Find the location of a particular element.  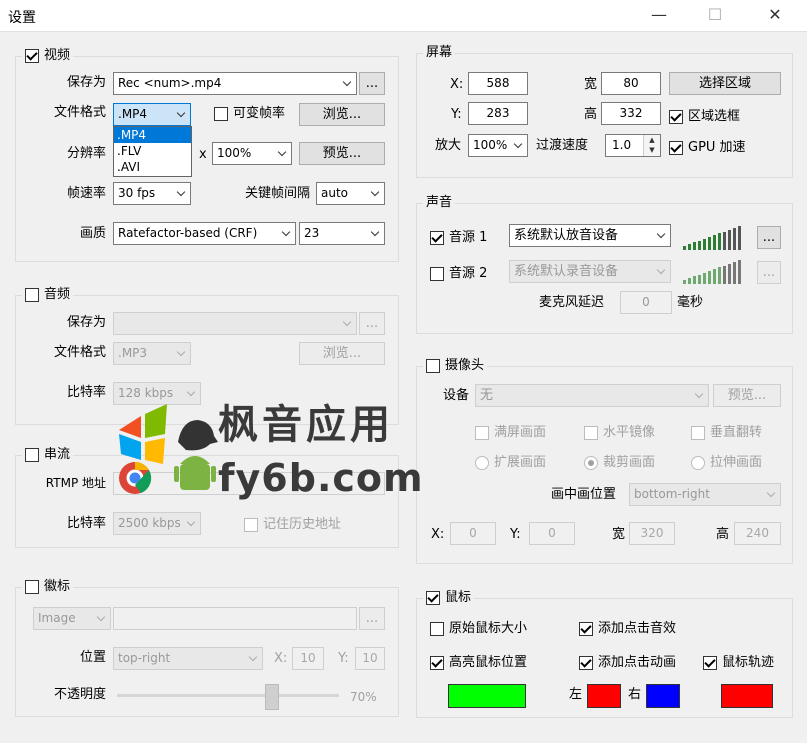

gpu-row: GPU 加速 is located at coordinates (707, 148).